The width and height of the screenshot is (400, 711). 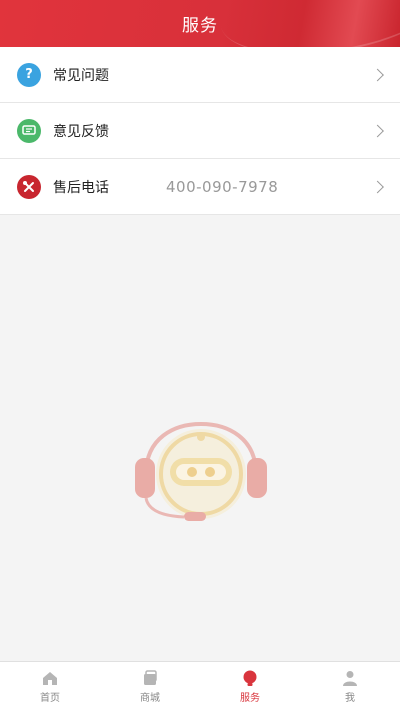 What do you see at coordinates (150, 677) in the screenshot?
I see `store-icon` at bounding box center [150, 677].